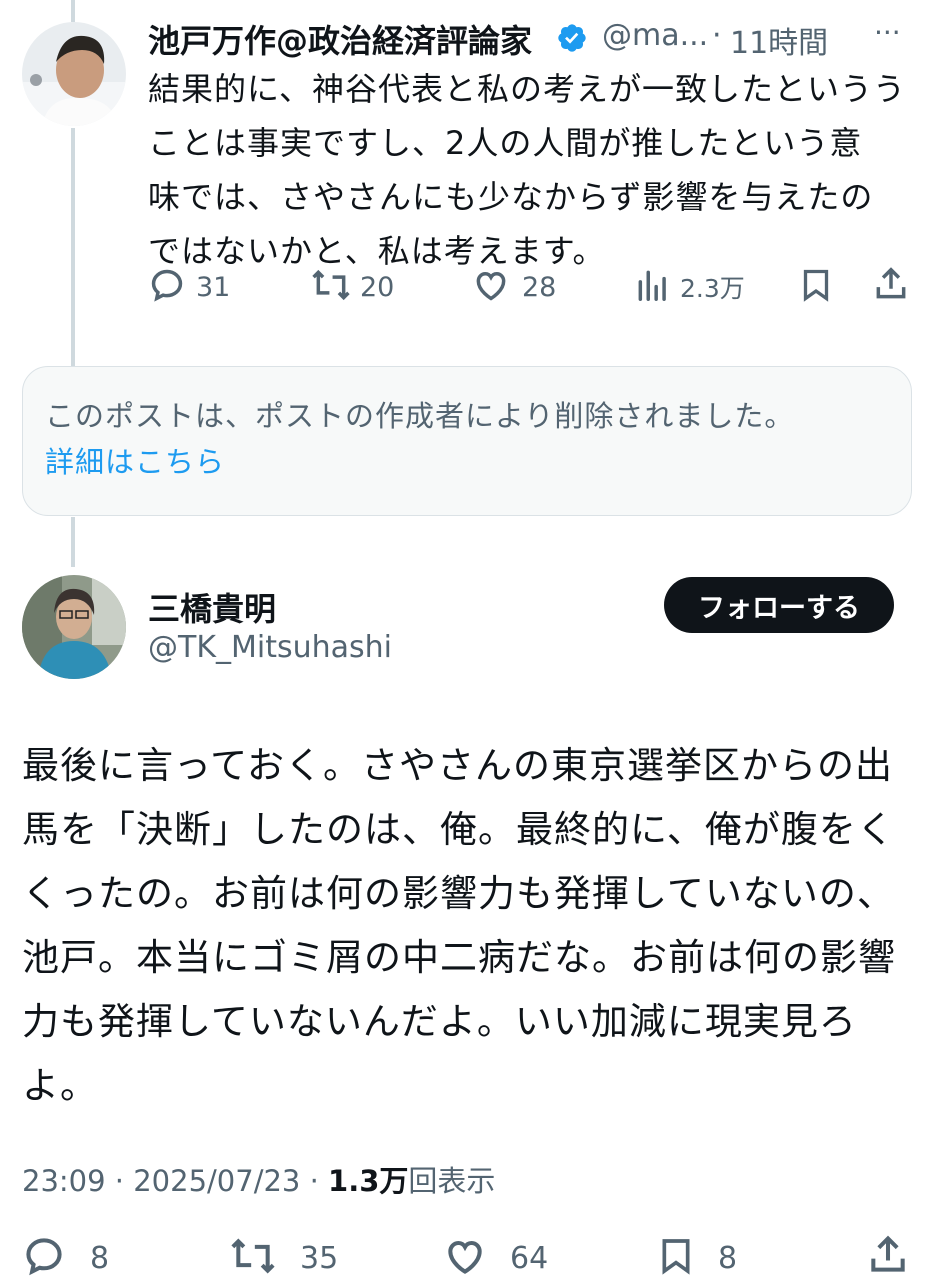 The width and height of the screenshot is (936, 1282). I want to click on reply-time: 11時間, so click(779, 40).